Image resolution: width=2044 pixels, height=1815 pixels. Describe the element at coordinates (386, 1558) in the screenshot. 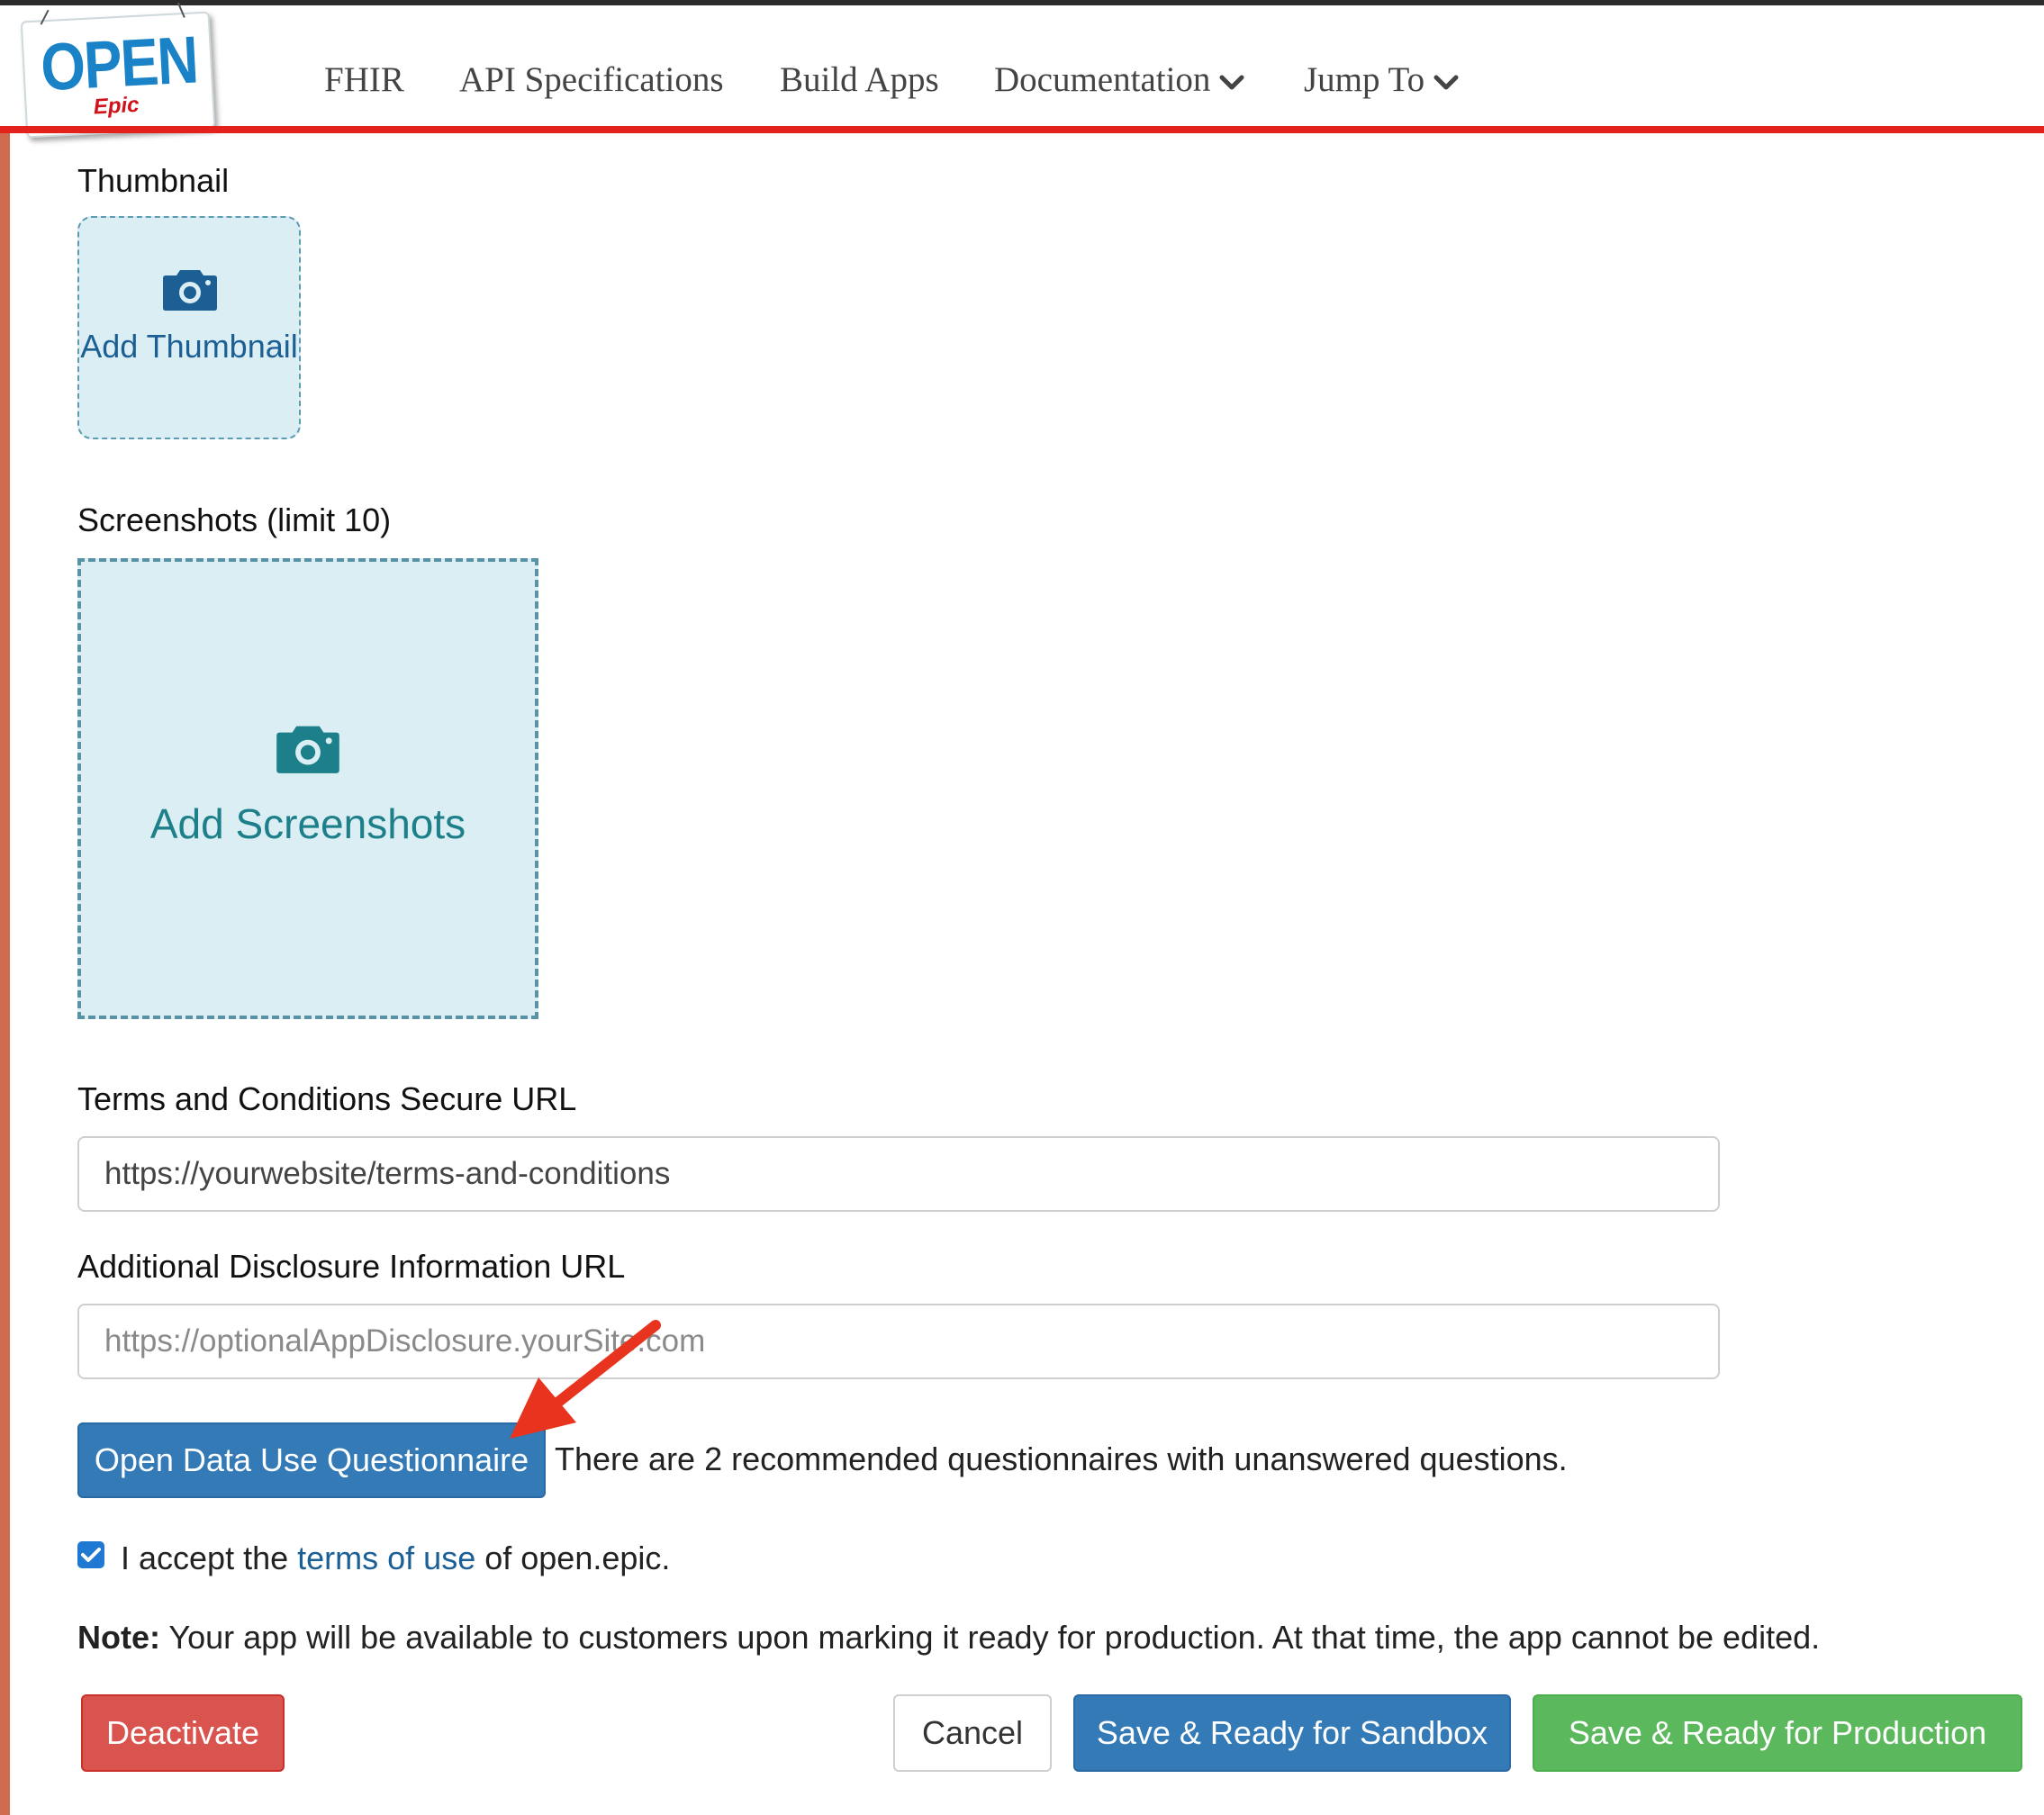

I see `terms-of-use-link: terms of use` at that location.